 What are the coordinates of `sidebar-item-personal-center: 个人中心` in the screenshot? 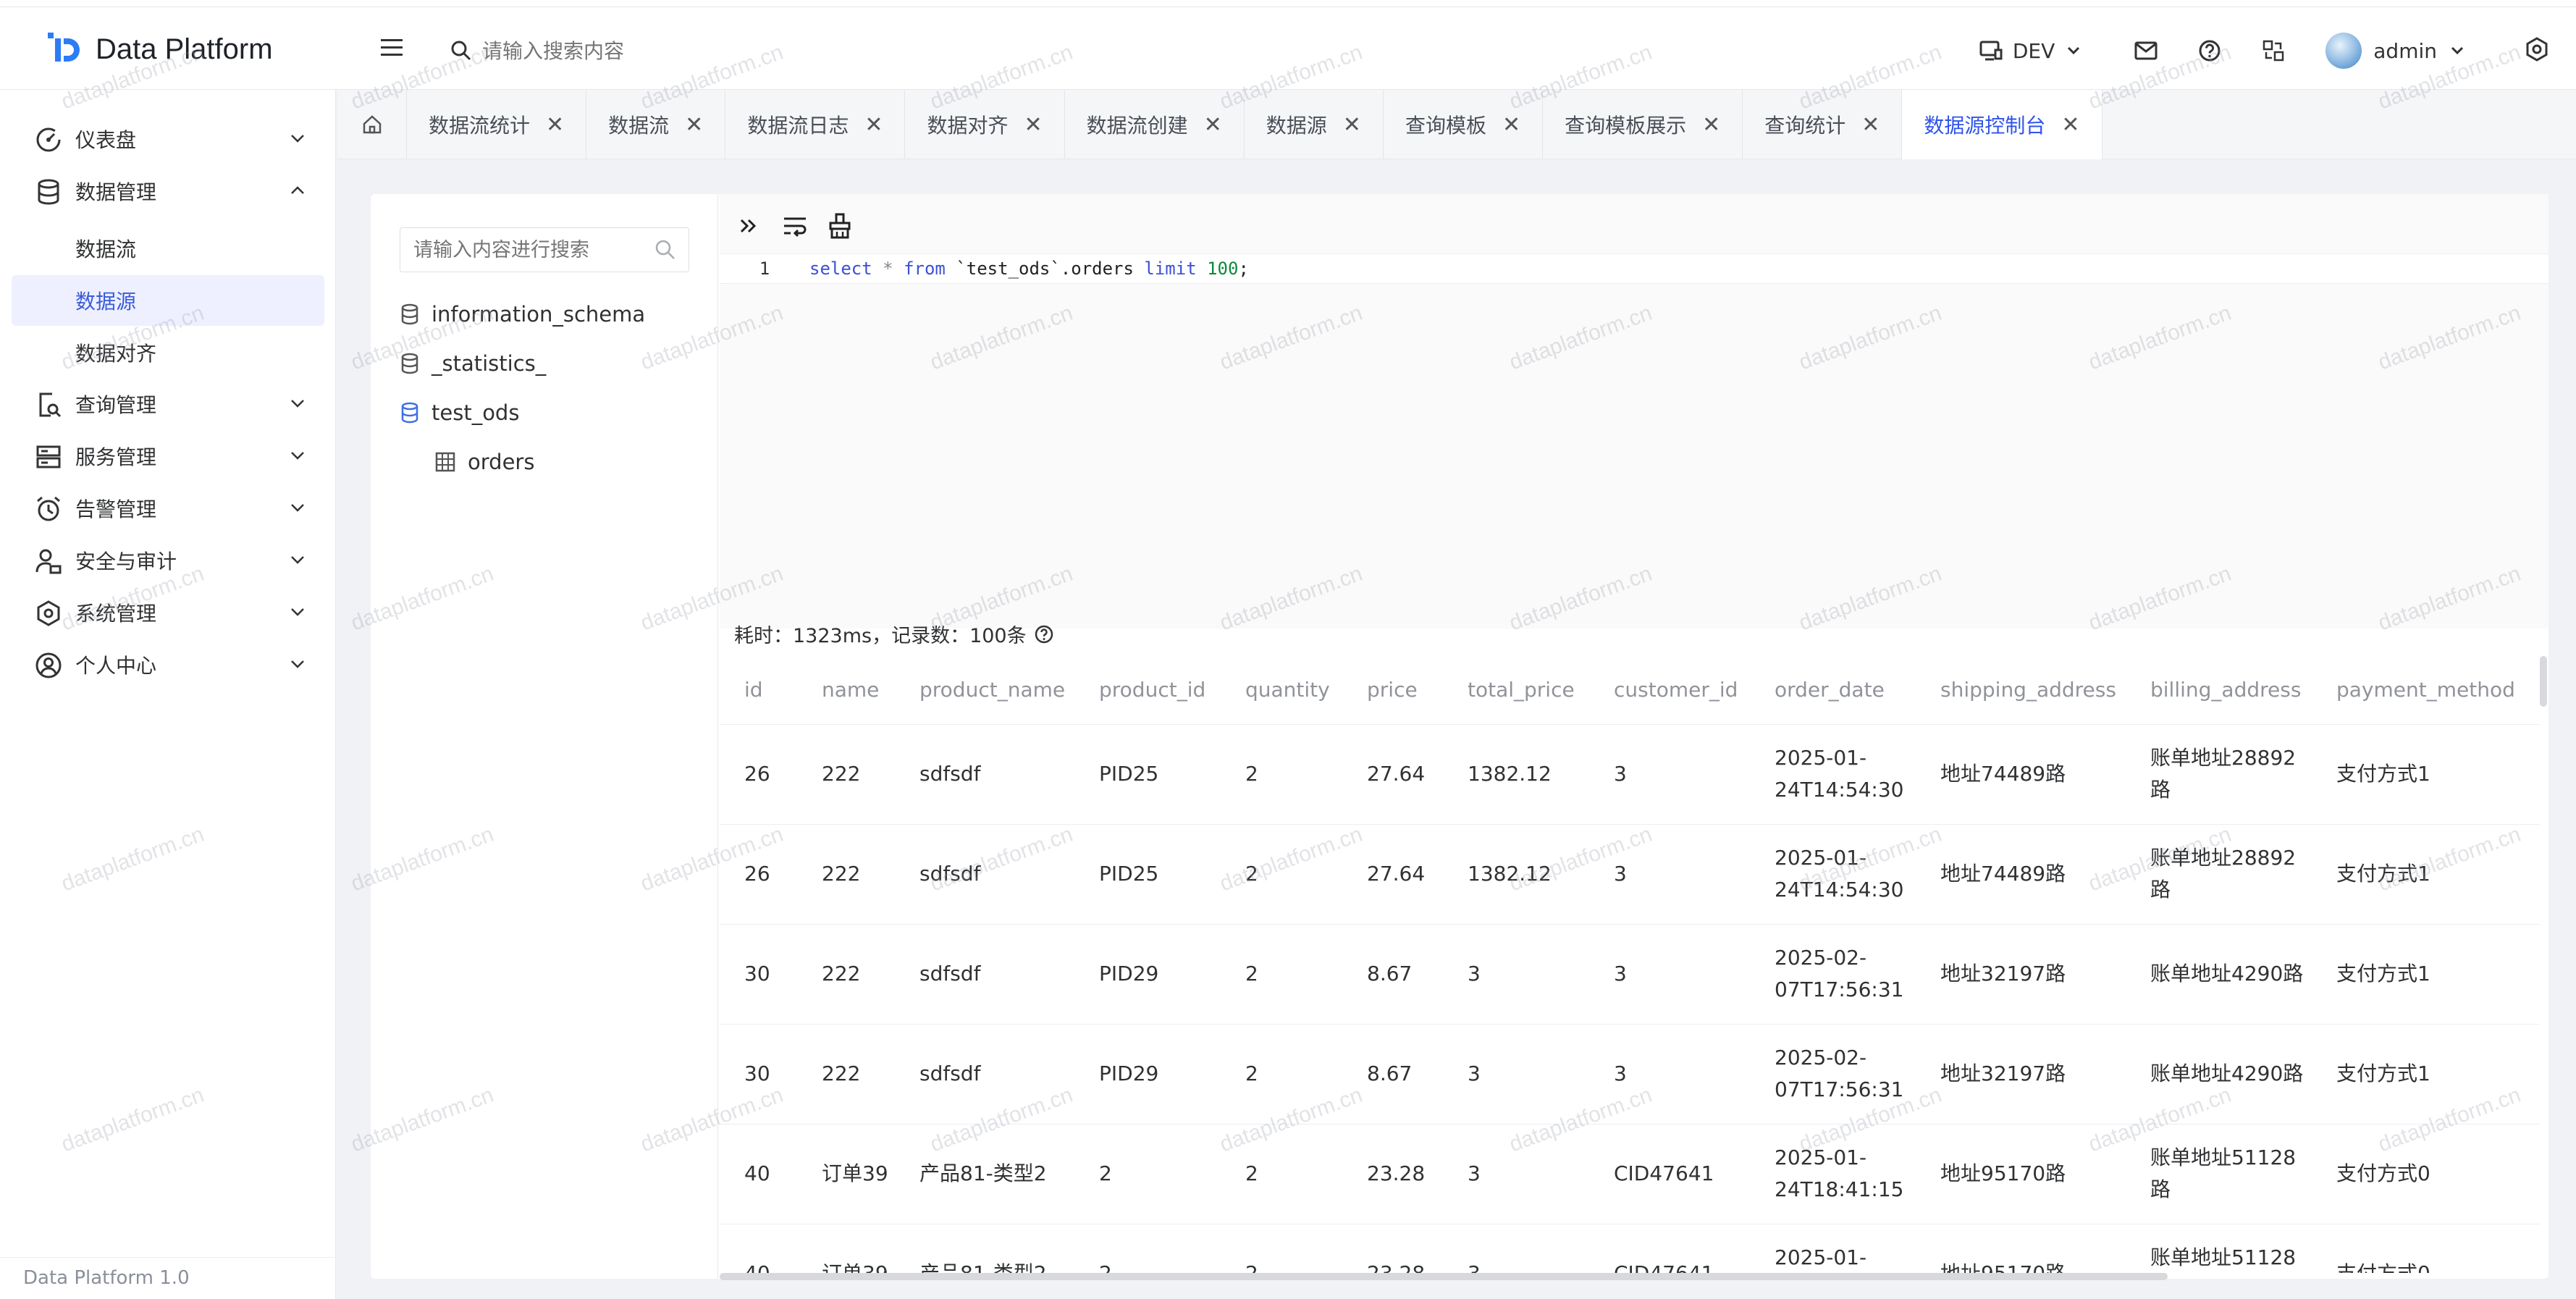 It's located at (168, 665).